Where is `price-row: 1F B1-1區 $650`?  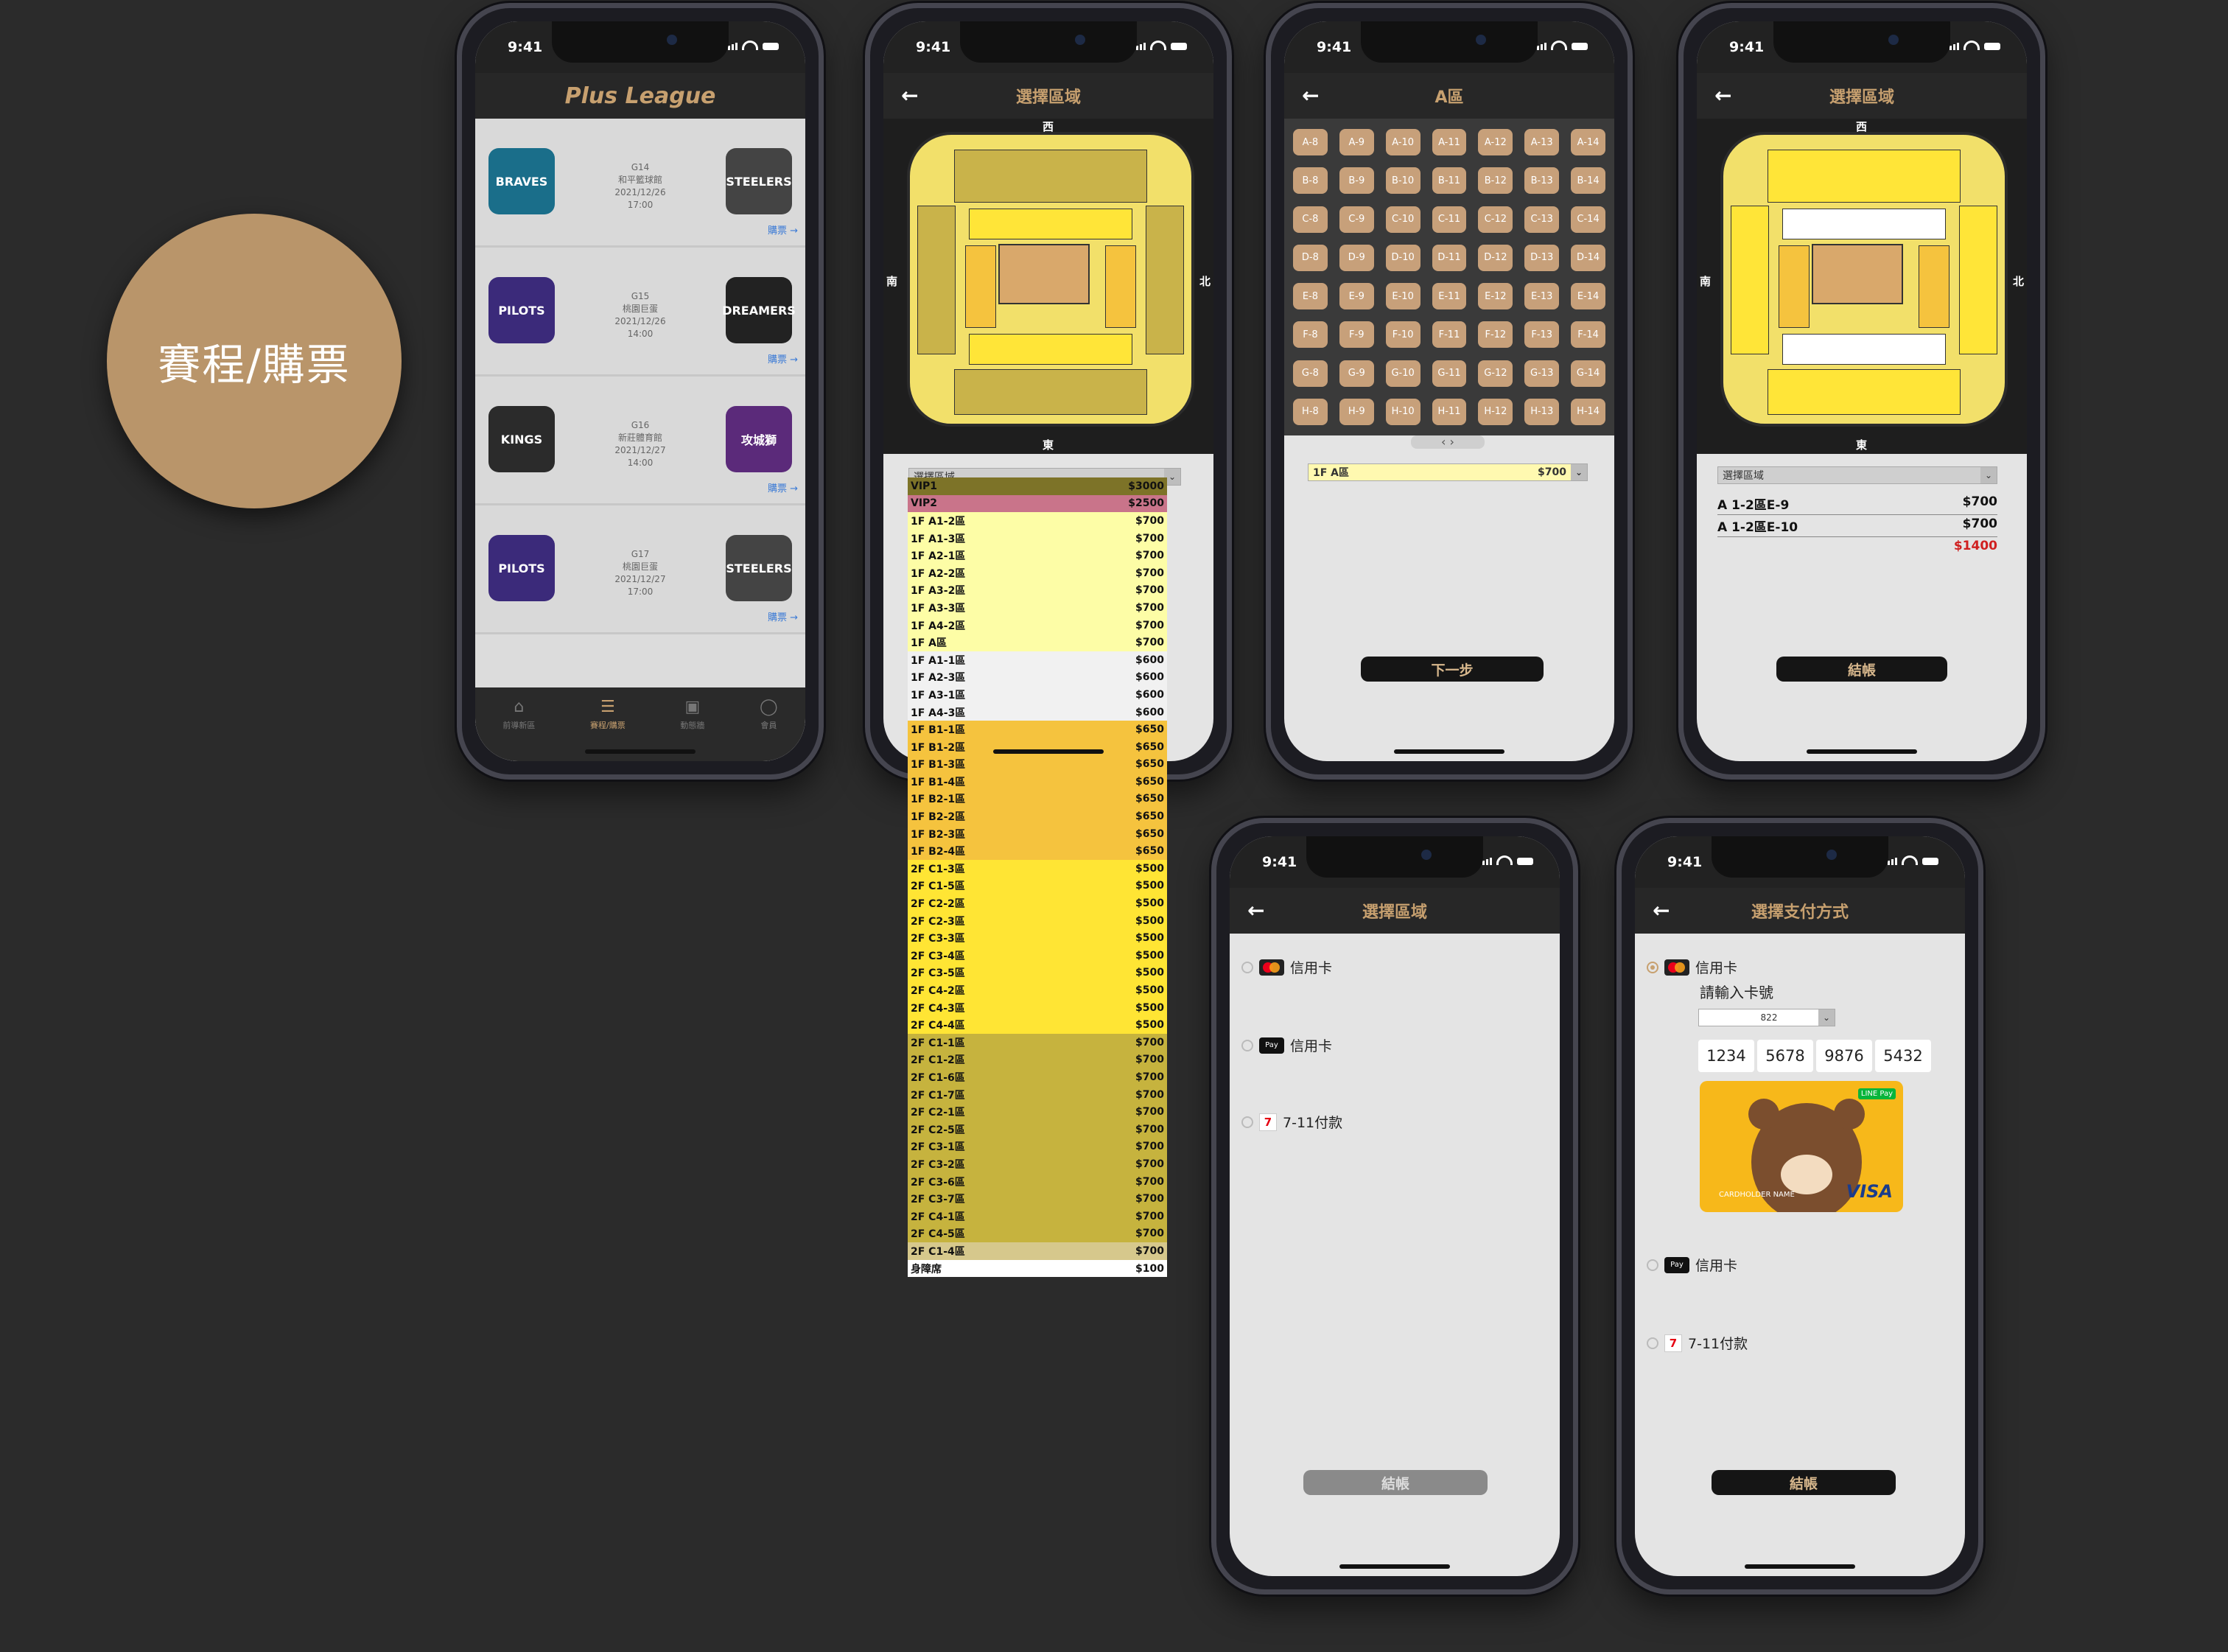
price-row: 1F B1-1區 $650 is located at coordinates (1037, 729).